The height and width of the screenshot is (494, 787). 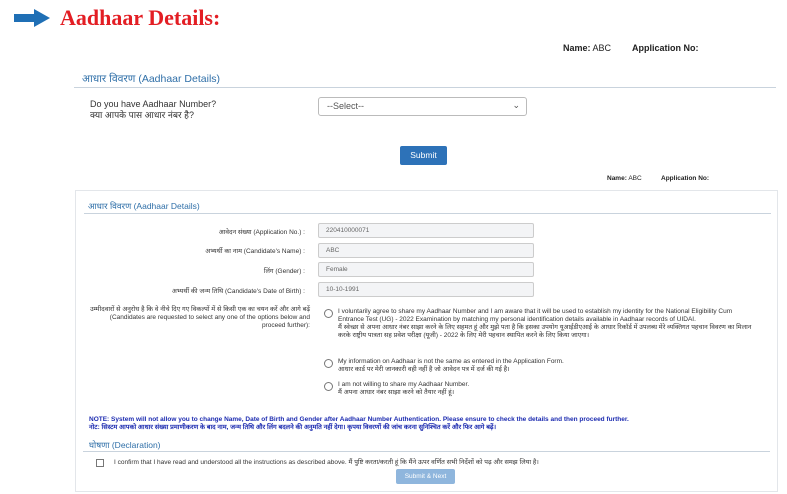 I want to click on gender-label: लिंग (Gender) :, so click(x=284, y=271).